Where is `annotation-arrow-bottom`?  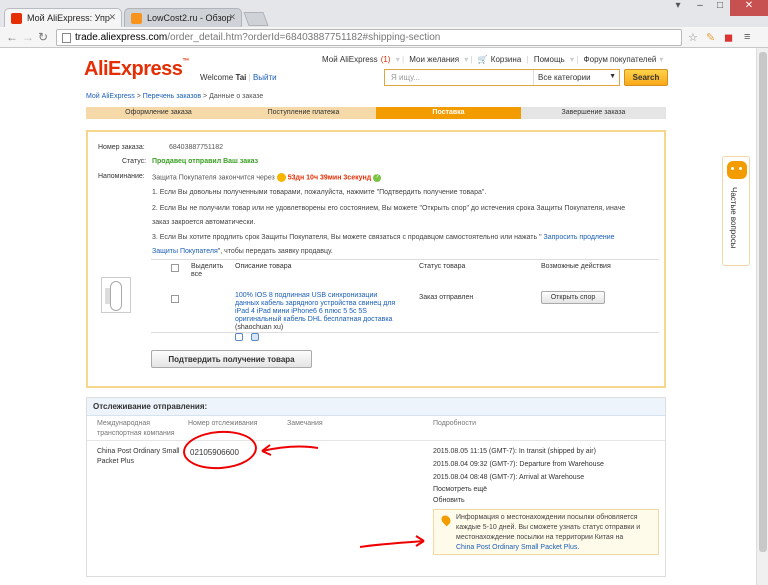
annotation-arrow-bottom is located at coordinates (392, 544).